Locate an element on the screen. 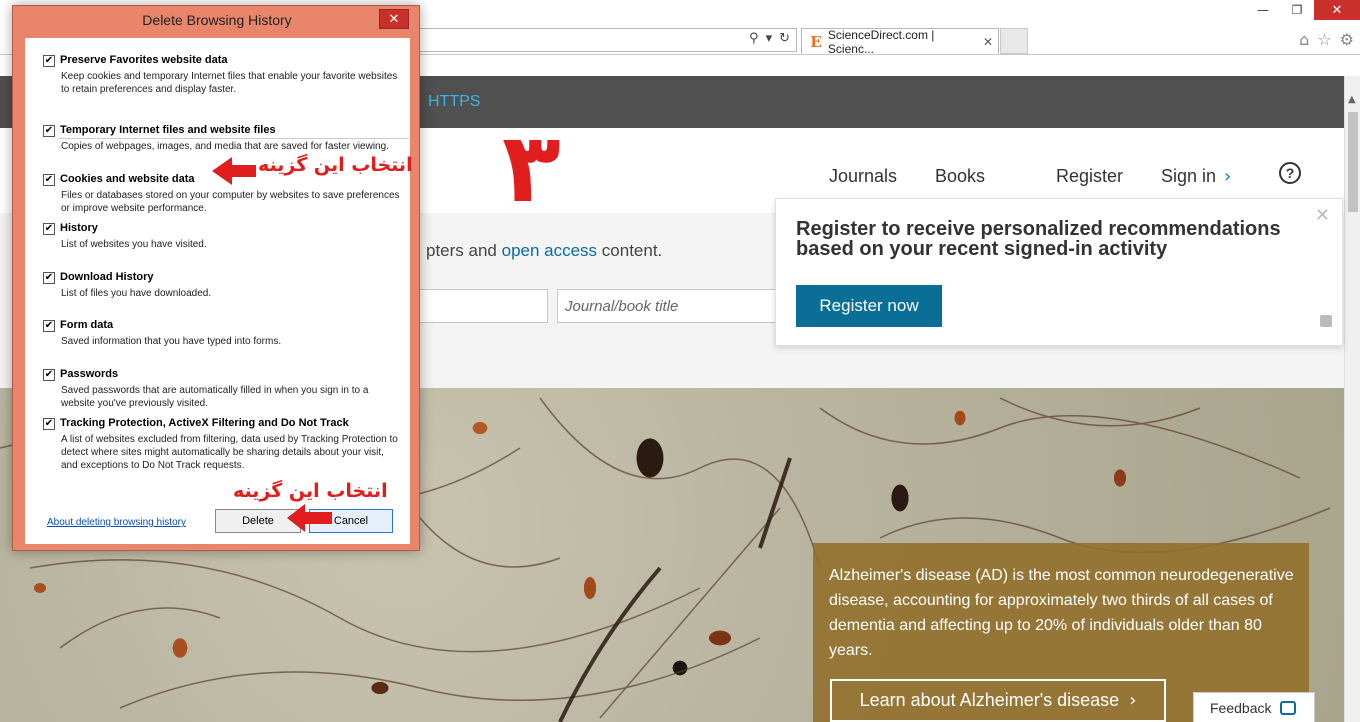  content-intro-text: pters and open access content. is located at coordinates (544, 251).